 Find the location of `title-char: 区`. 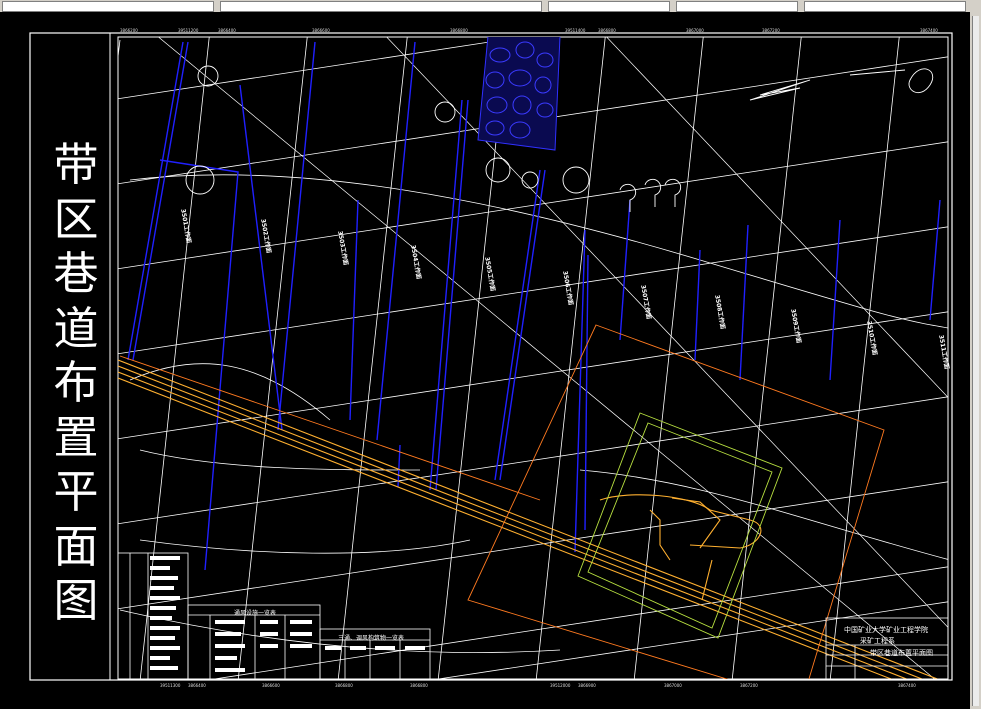

title-char: 区 is located at coordinates (76, 219).